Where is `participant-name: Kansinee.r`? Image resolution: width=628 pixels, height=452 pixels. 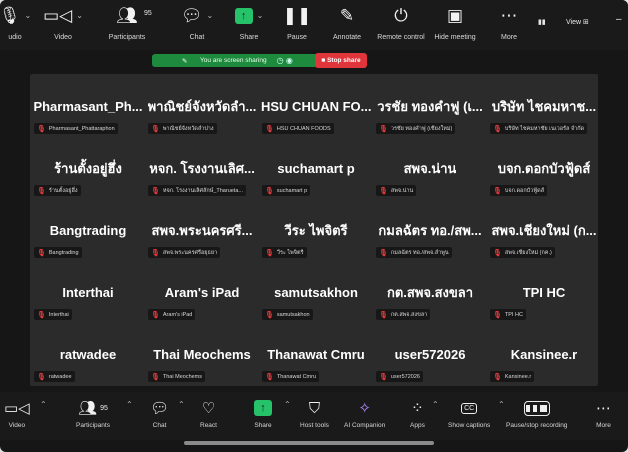 participant-name: Kansinee.r is located at coordinates (544, 354).